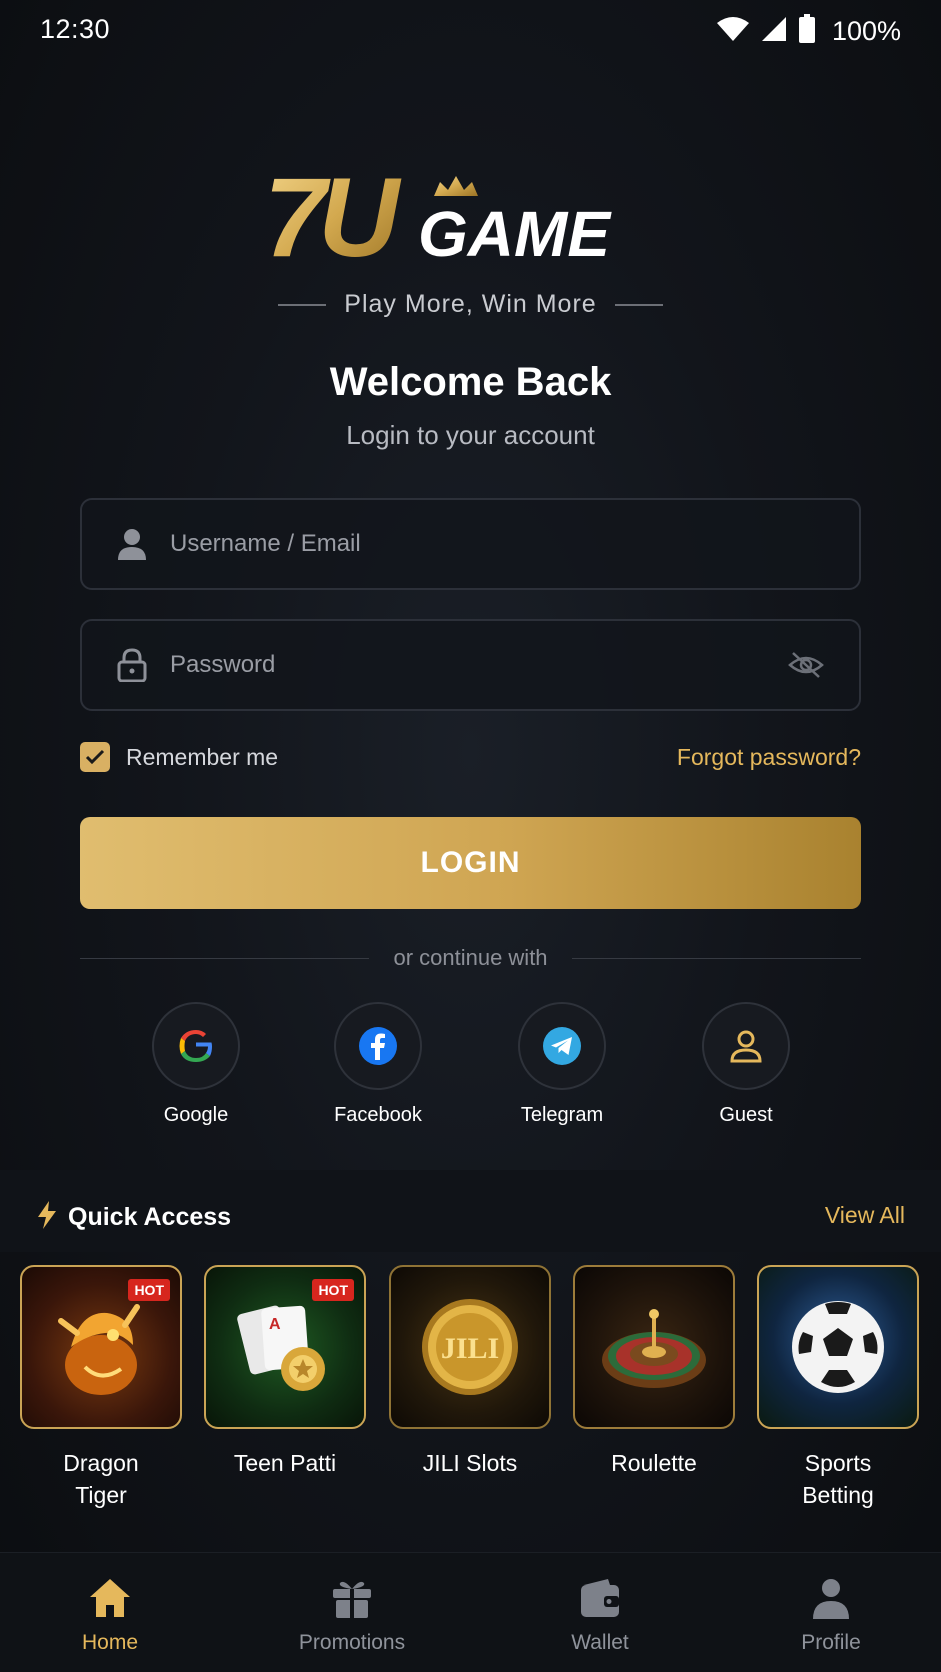 The image size is (941, 1672). Describe the element at coordinates (47, 1217) in the screenshot. I see `lightning-icon` at that location.